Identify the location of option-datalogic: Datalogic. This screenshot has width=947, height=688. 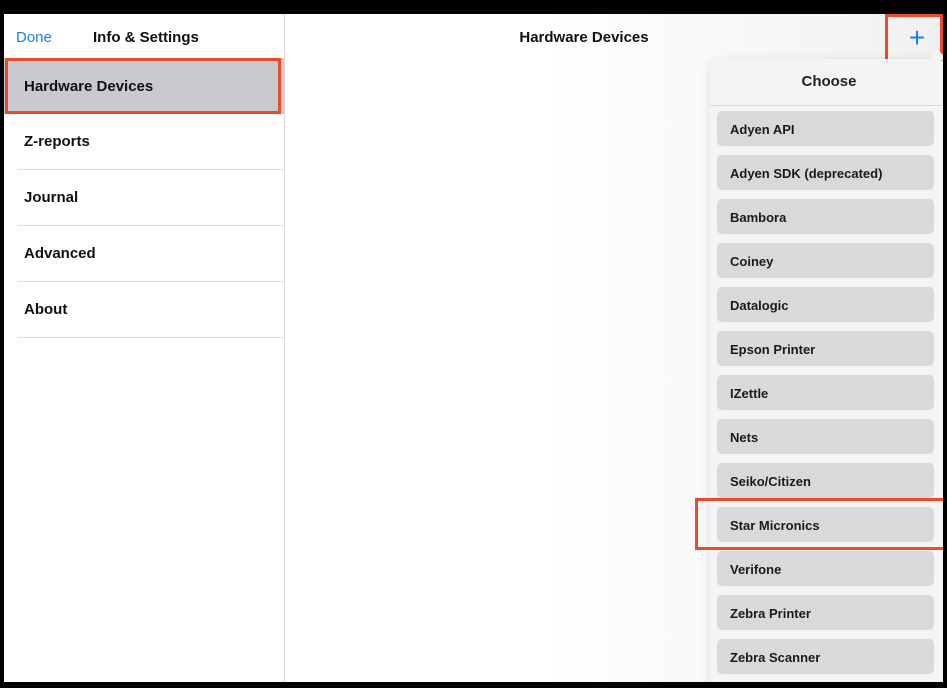
(825, 304).